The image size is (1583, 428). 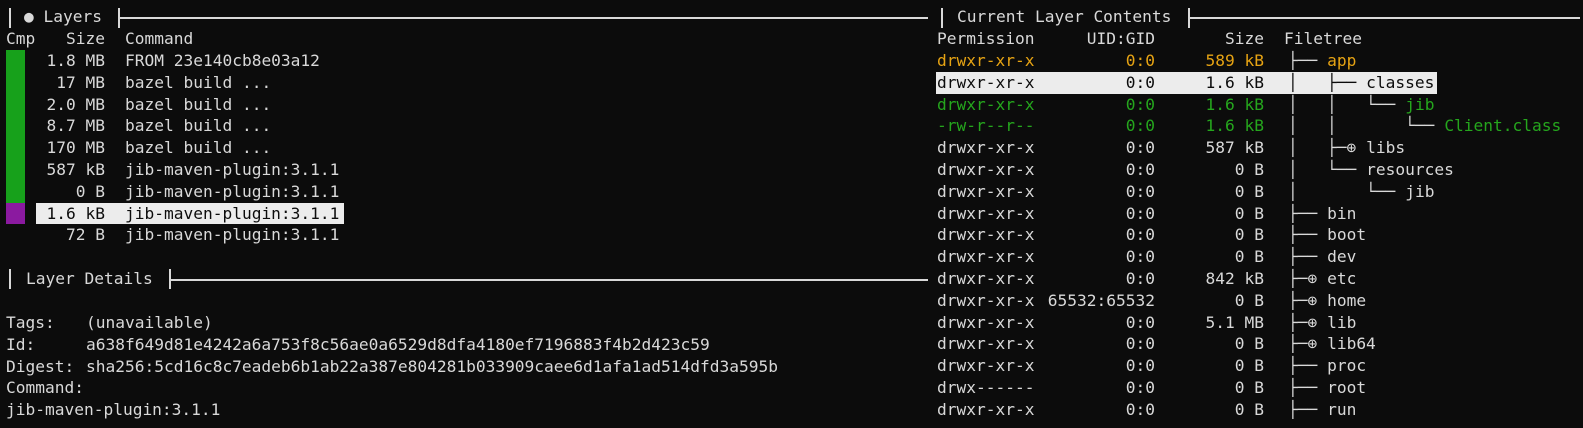 What do you see at coordinates (1386, 148) in the screenshot?
I see `file-name: libs` at bounding box center [1386, 148].